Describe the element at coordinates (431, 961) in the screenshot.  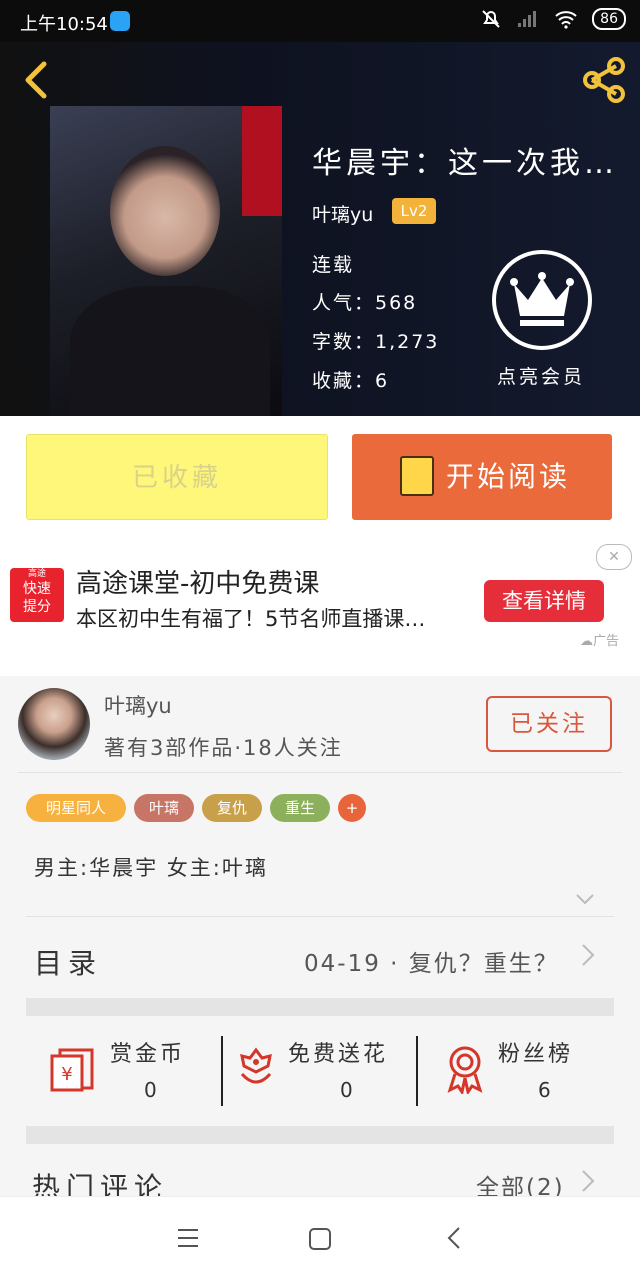
I see `catalog-latest-chapter: 04-19 · 复仇？重生？` at that location.